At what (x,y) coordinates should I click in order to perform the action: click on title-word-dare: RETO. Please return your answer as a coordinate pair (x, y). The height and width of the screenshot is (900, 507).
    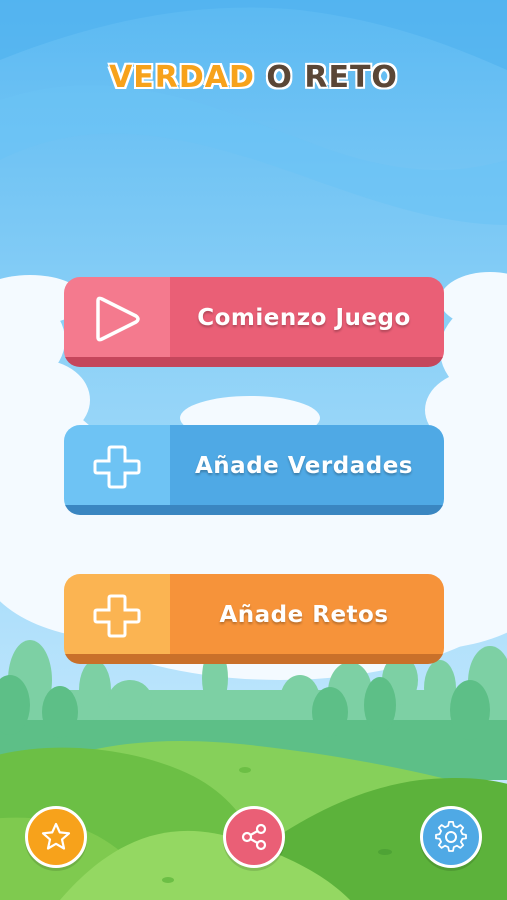
    Looking at the image, I should click on (351, 77).